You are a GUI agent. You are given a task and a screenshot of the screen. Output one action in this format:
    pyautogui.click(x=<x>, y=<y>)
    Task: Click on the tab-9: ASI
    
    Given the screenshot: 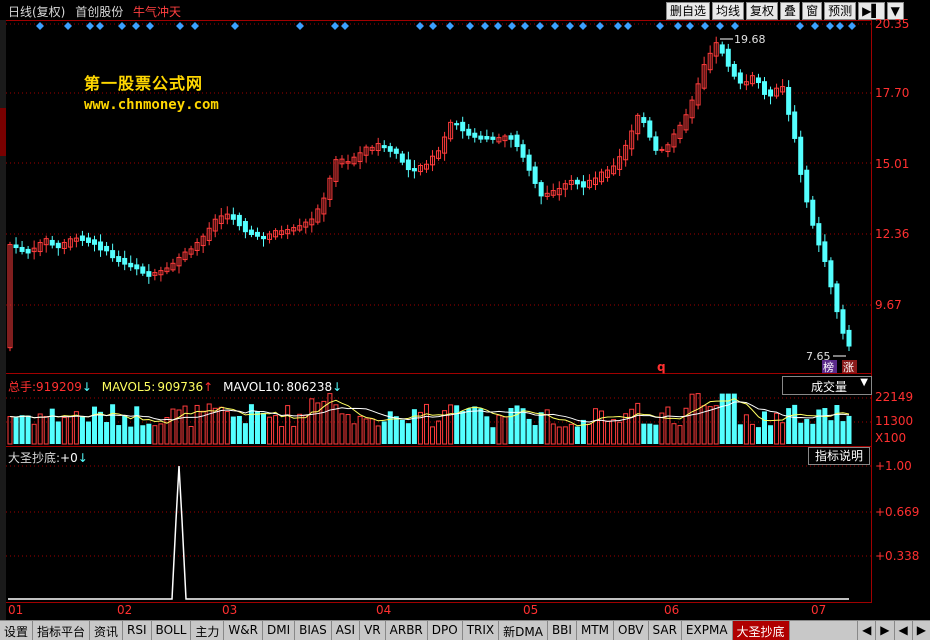 What is the action you would take?
    pyautogui.click(x=346, y=630)
    